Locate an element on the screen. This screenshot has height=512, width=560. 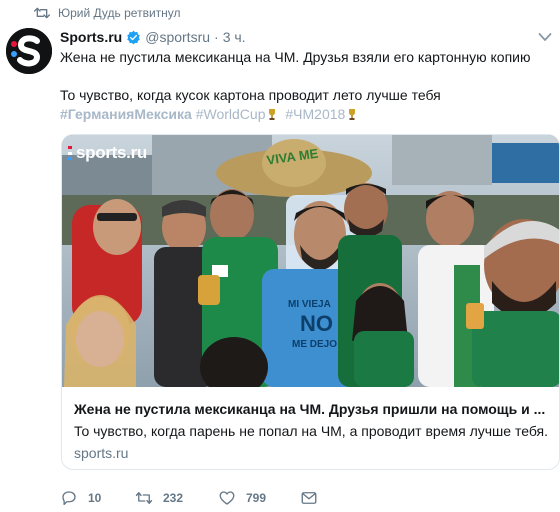
envelope-icon is located at coordinates (309, 498).